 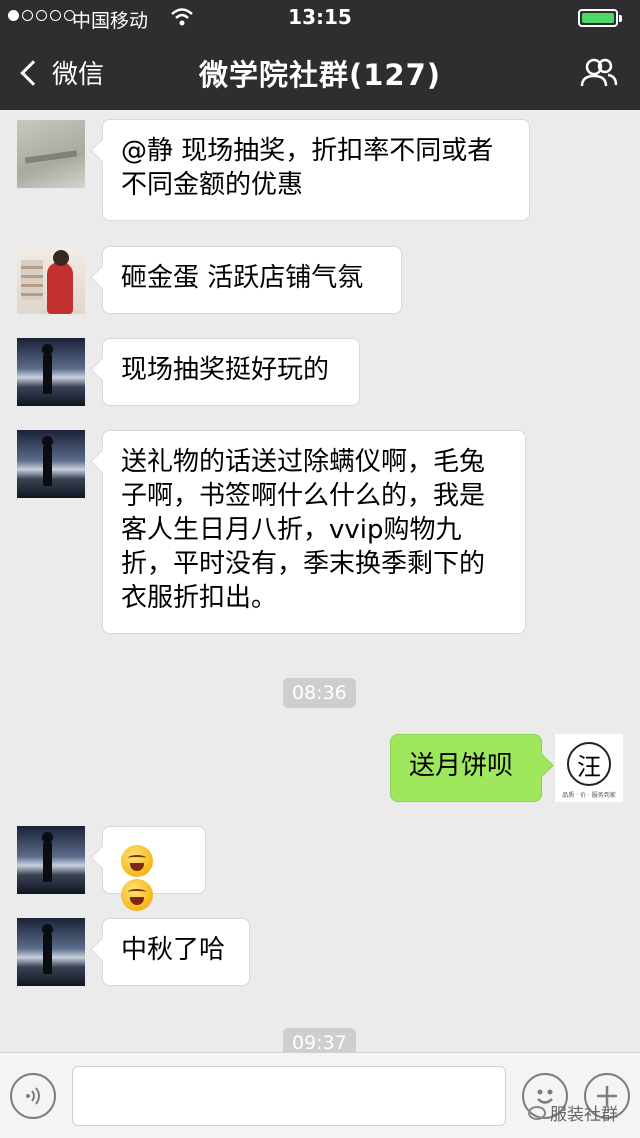 I want to click on message-bubble: @静 现场抽奖，折扣率不同或者 不同金额的优惠, so click(x=316, y=170).